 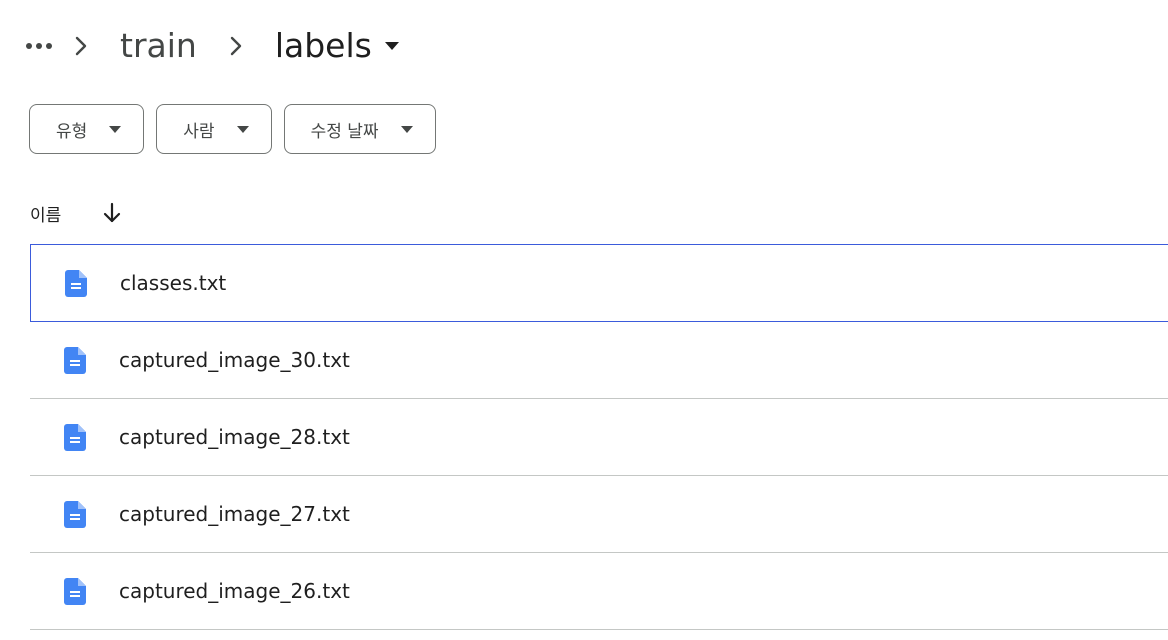 What do you see at coordinates (199, 131) in the screenshot?
I see `filter-people-label: 사람` at bounding box center [199, 131].